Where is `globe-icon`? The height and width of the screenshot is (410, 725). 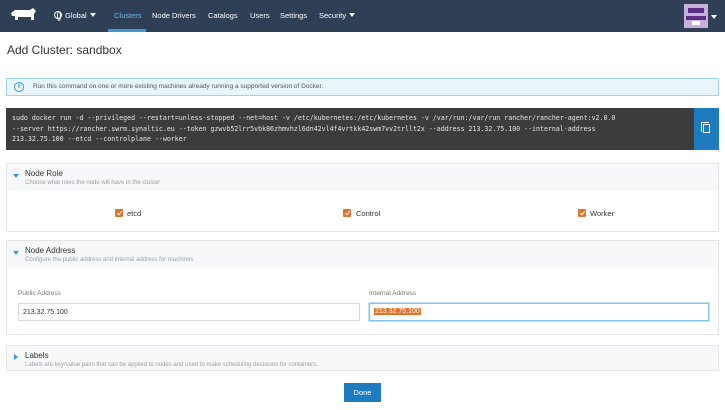
globe-icon is located at coordinates (58, 16).